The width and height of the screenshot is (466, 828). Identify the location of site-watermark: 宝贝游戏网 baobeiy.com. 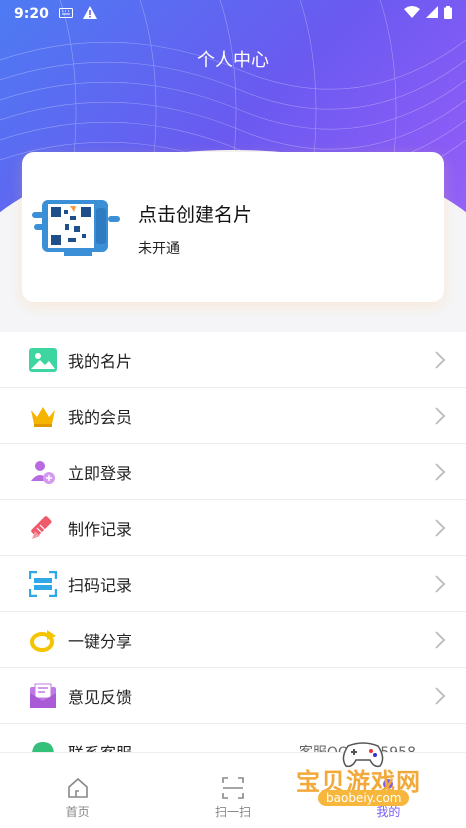
(365, 778).